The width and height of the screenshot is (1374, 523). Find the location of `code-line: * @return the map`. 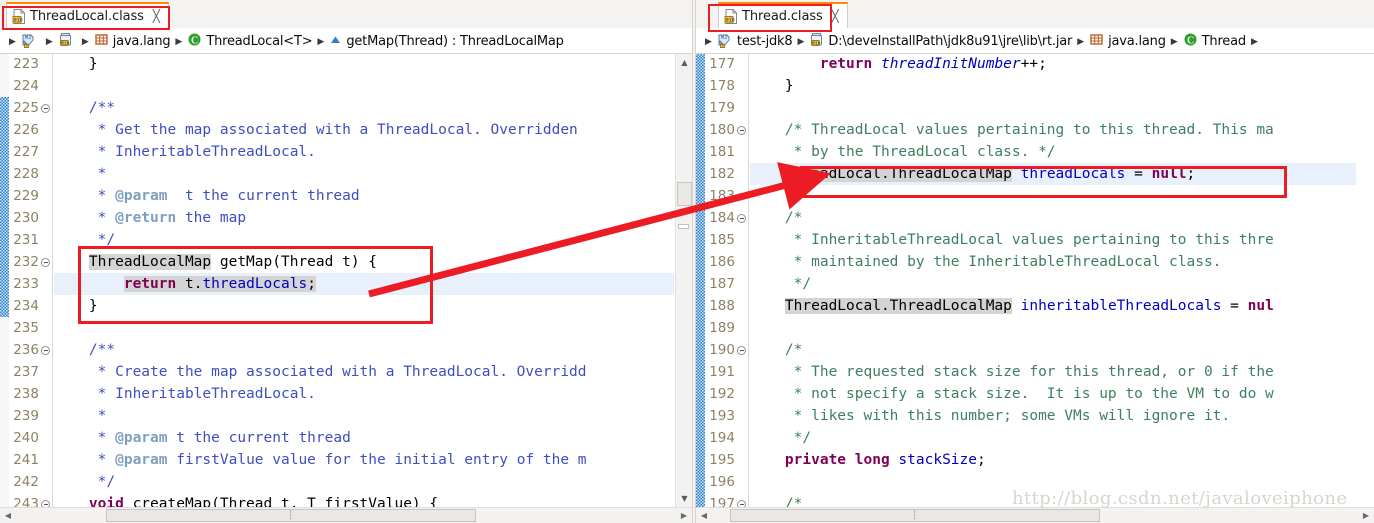

code-line: * @return the map is located at coordinates (364, 218).